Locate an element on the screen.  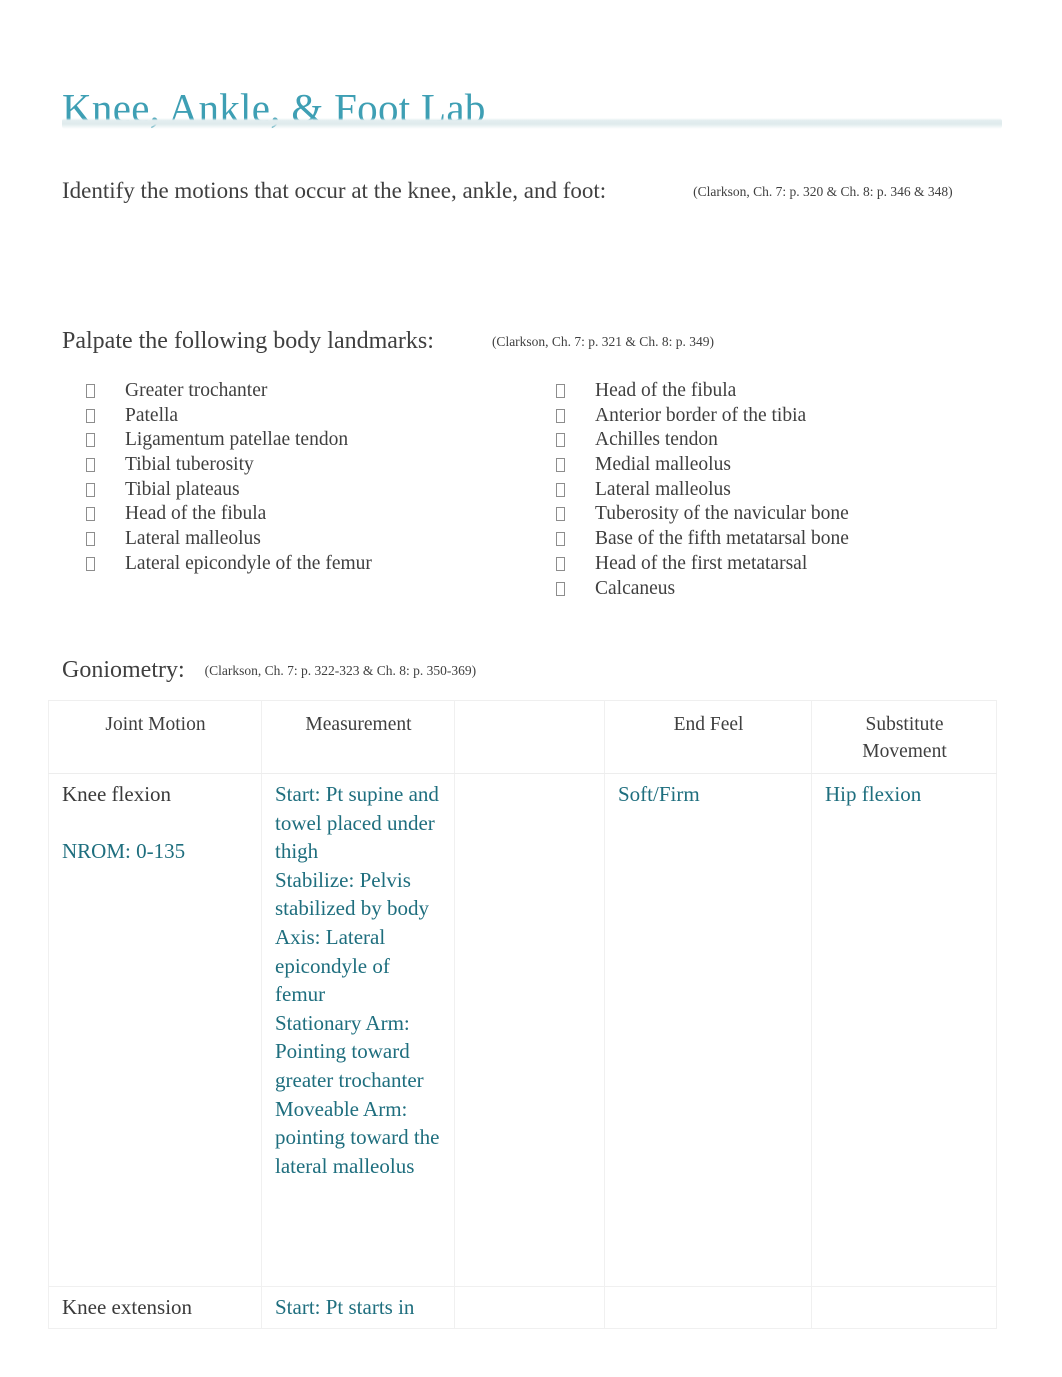
column-header-measurement: Measurement is located at coordinates (358, 737).